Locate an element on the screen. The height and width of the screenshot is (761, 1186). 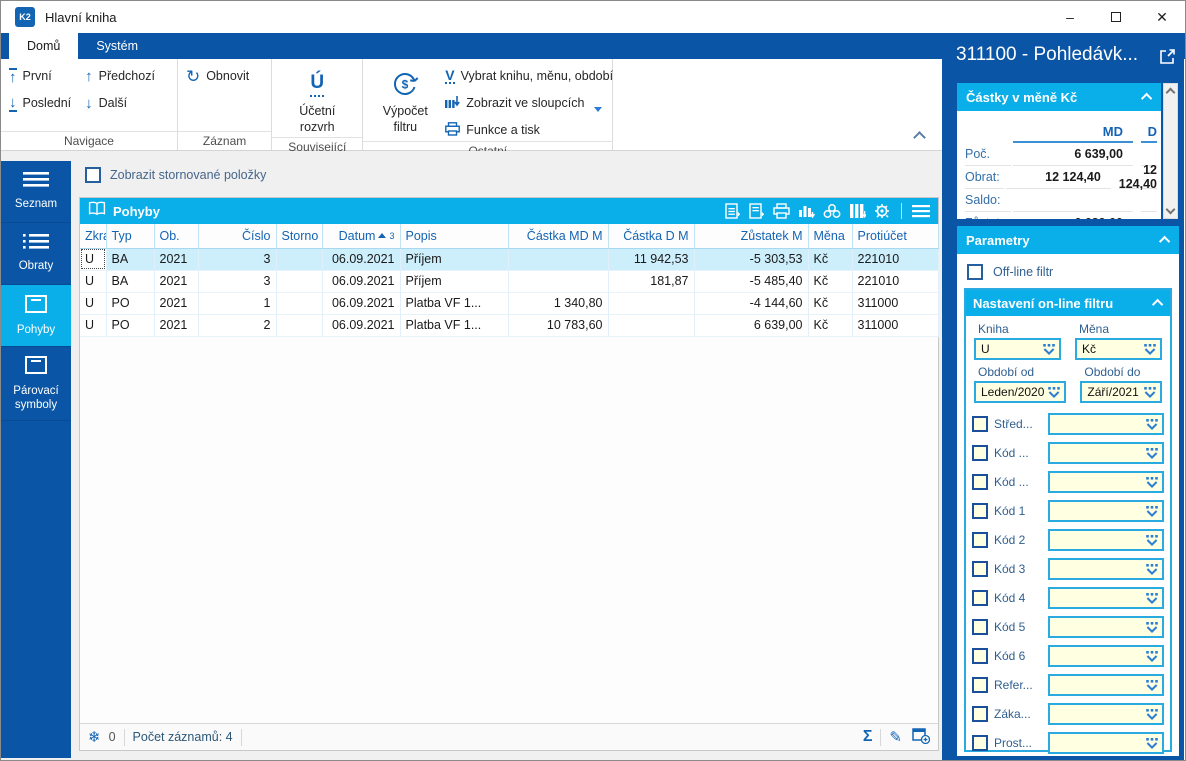
cell: 221010 is located at coordinates (895, 259).